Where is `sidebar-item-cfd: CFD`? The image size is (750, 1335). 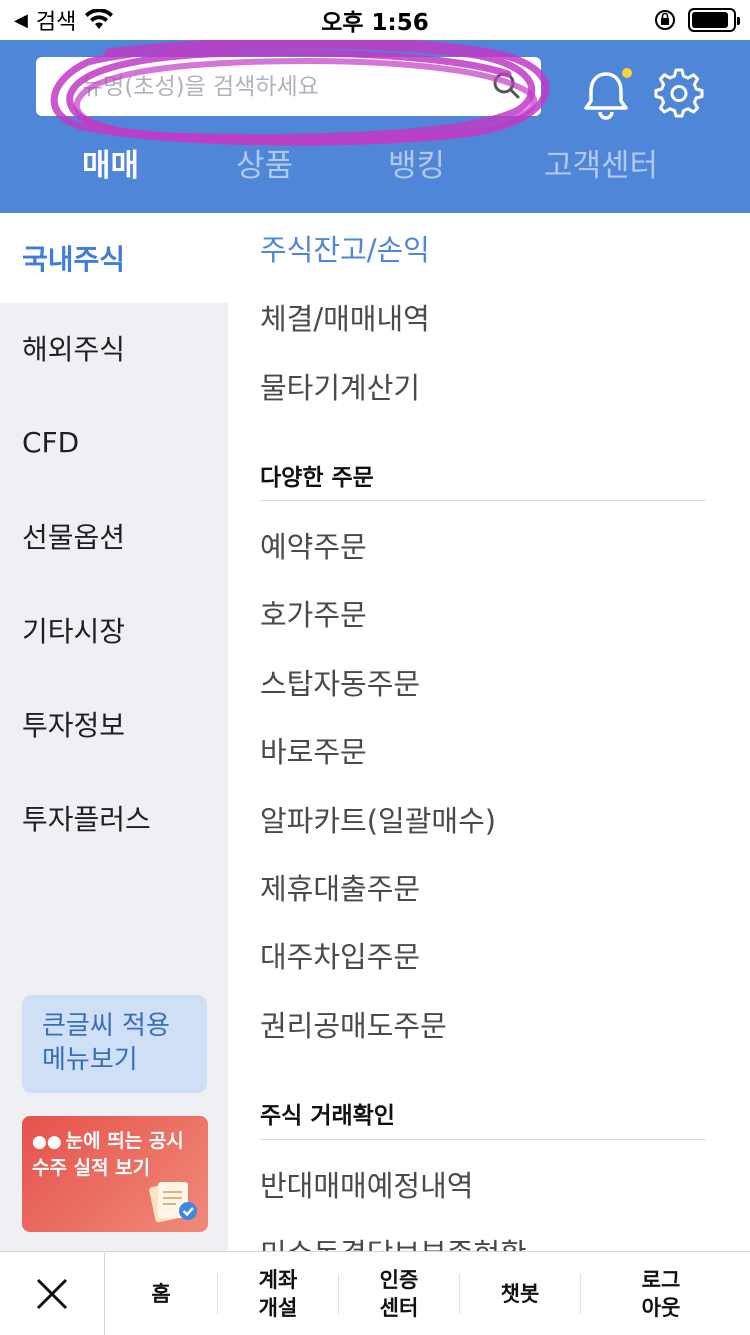
sidebar-item-cfd: CFD is located at coordinates (114, 442).